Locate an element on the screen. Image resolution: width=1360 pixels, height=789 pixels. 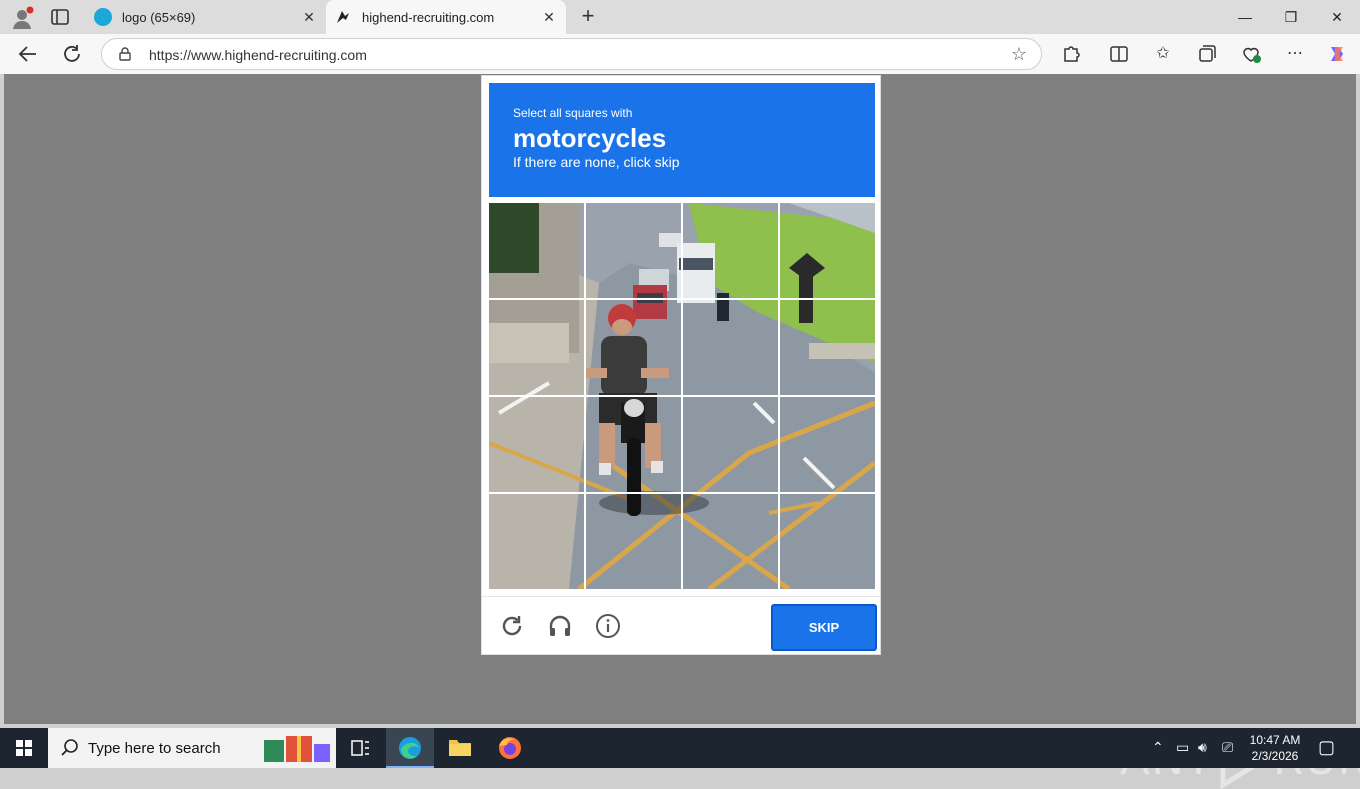
skip-hint-text: If there are none, click skip is located at coordinates (596, 162).